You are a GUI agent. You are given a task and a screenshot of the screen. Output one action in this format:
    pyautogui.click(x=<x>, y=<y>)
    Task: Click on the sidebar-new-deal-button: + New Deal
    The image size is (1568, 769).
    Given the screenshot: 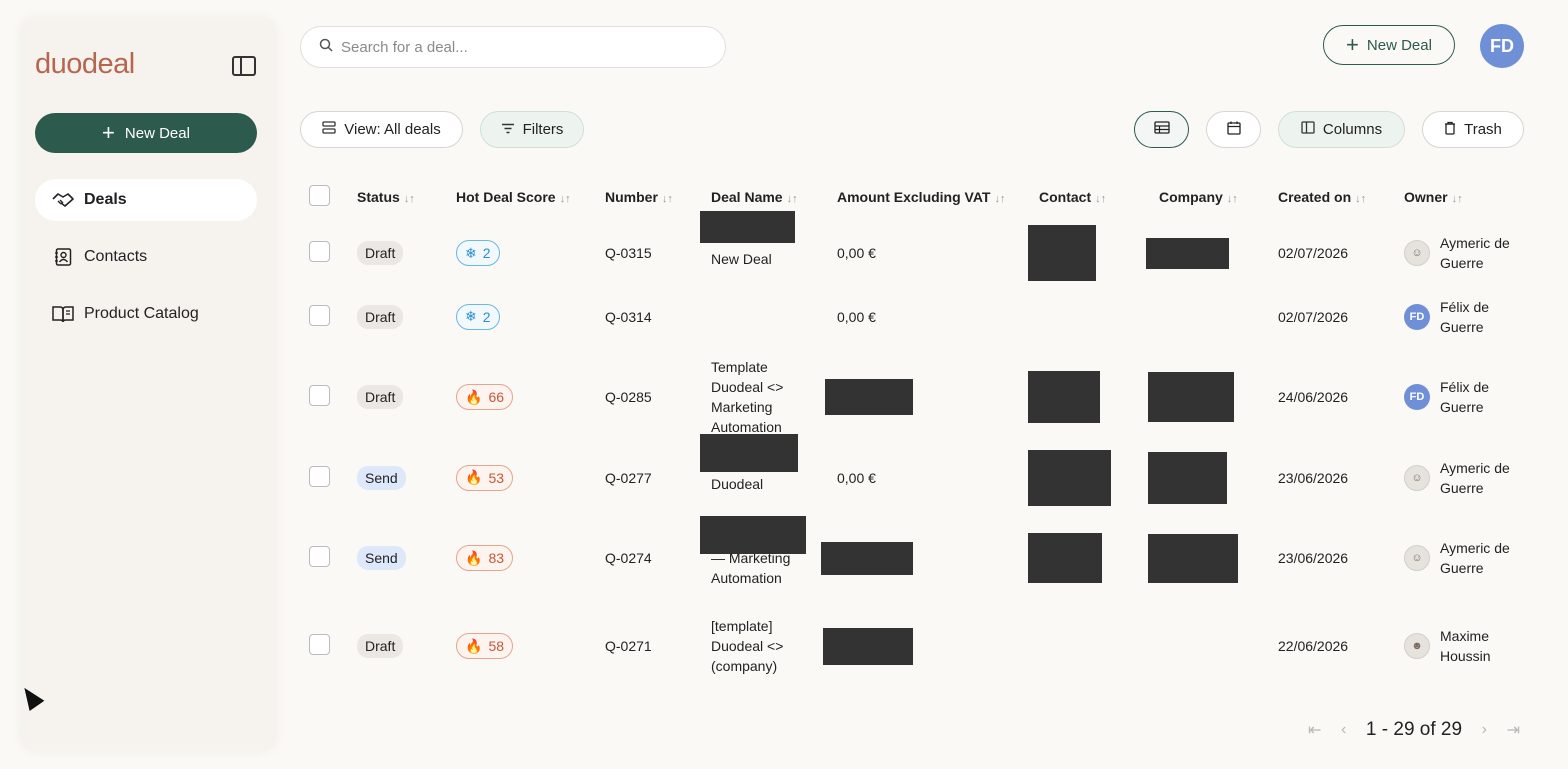 What is the action you would take?
    pyautogui.click(x=146, y=133)
    